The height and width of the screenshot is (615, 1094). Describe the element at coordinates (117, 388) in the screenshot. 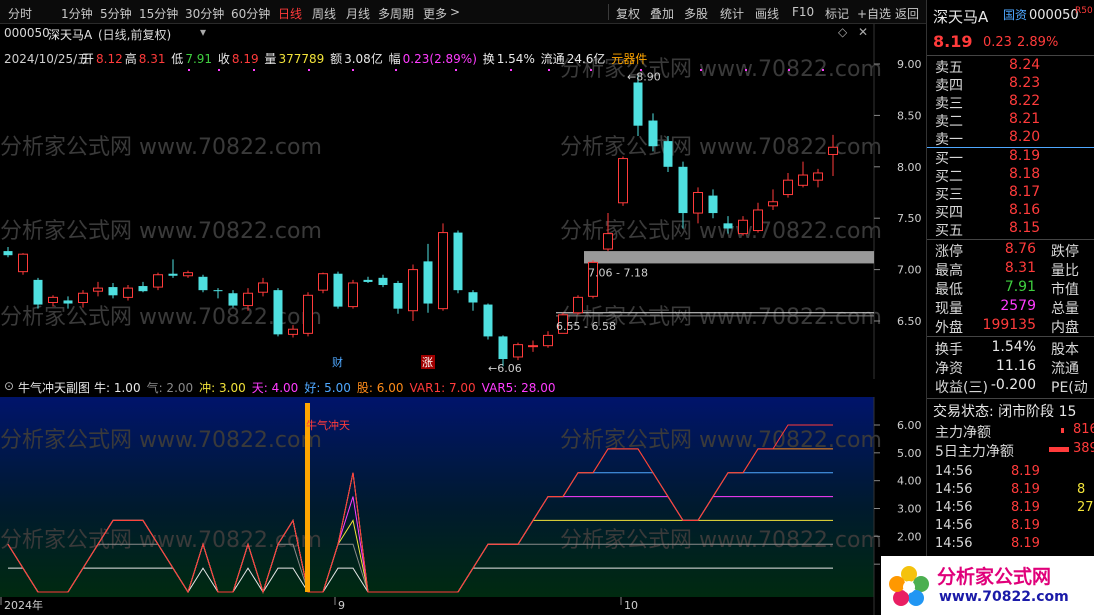

I see `indicator-value-牛: 牛: 1.00` at that location.